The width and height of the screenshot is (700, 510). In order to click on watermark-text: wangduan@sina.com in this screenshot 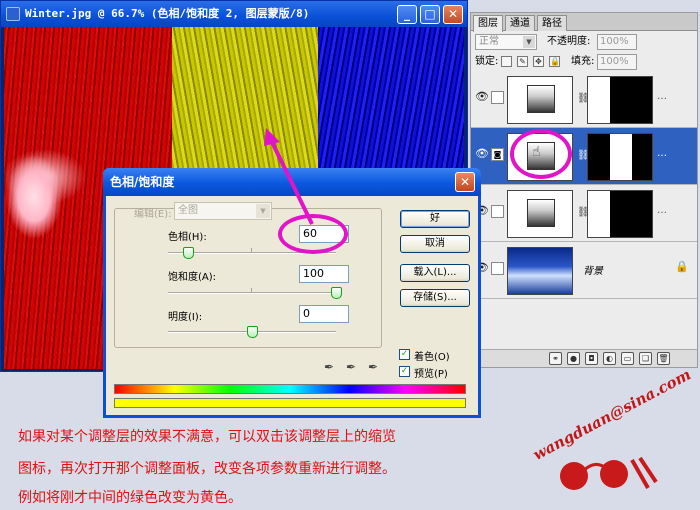, I will do `click(612, 414)`.